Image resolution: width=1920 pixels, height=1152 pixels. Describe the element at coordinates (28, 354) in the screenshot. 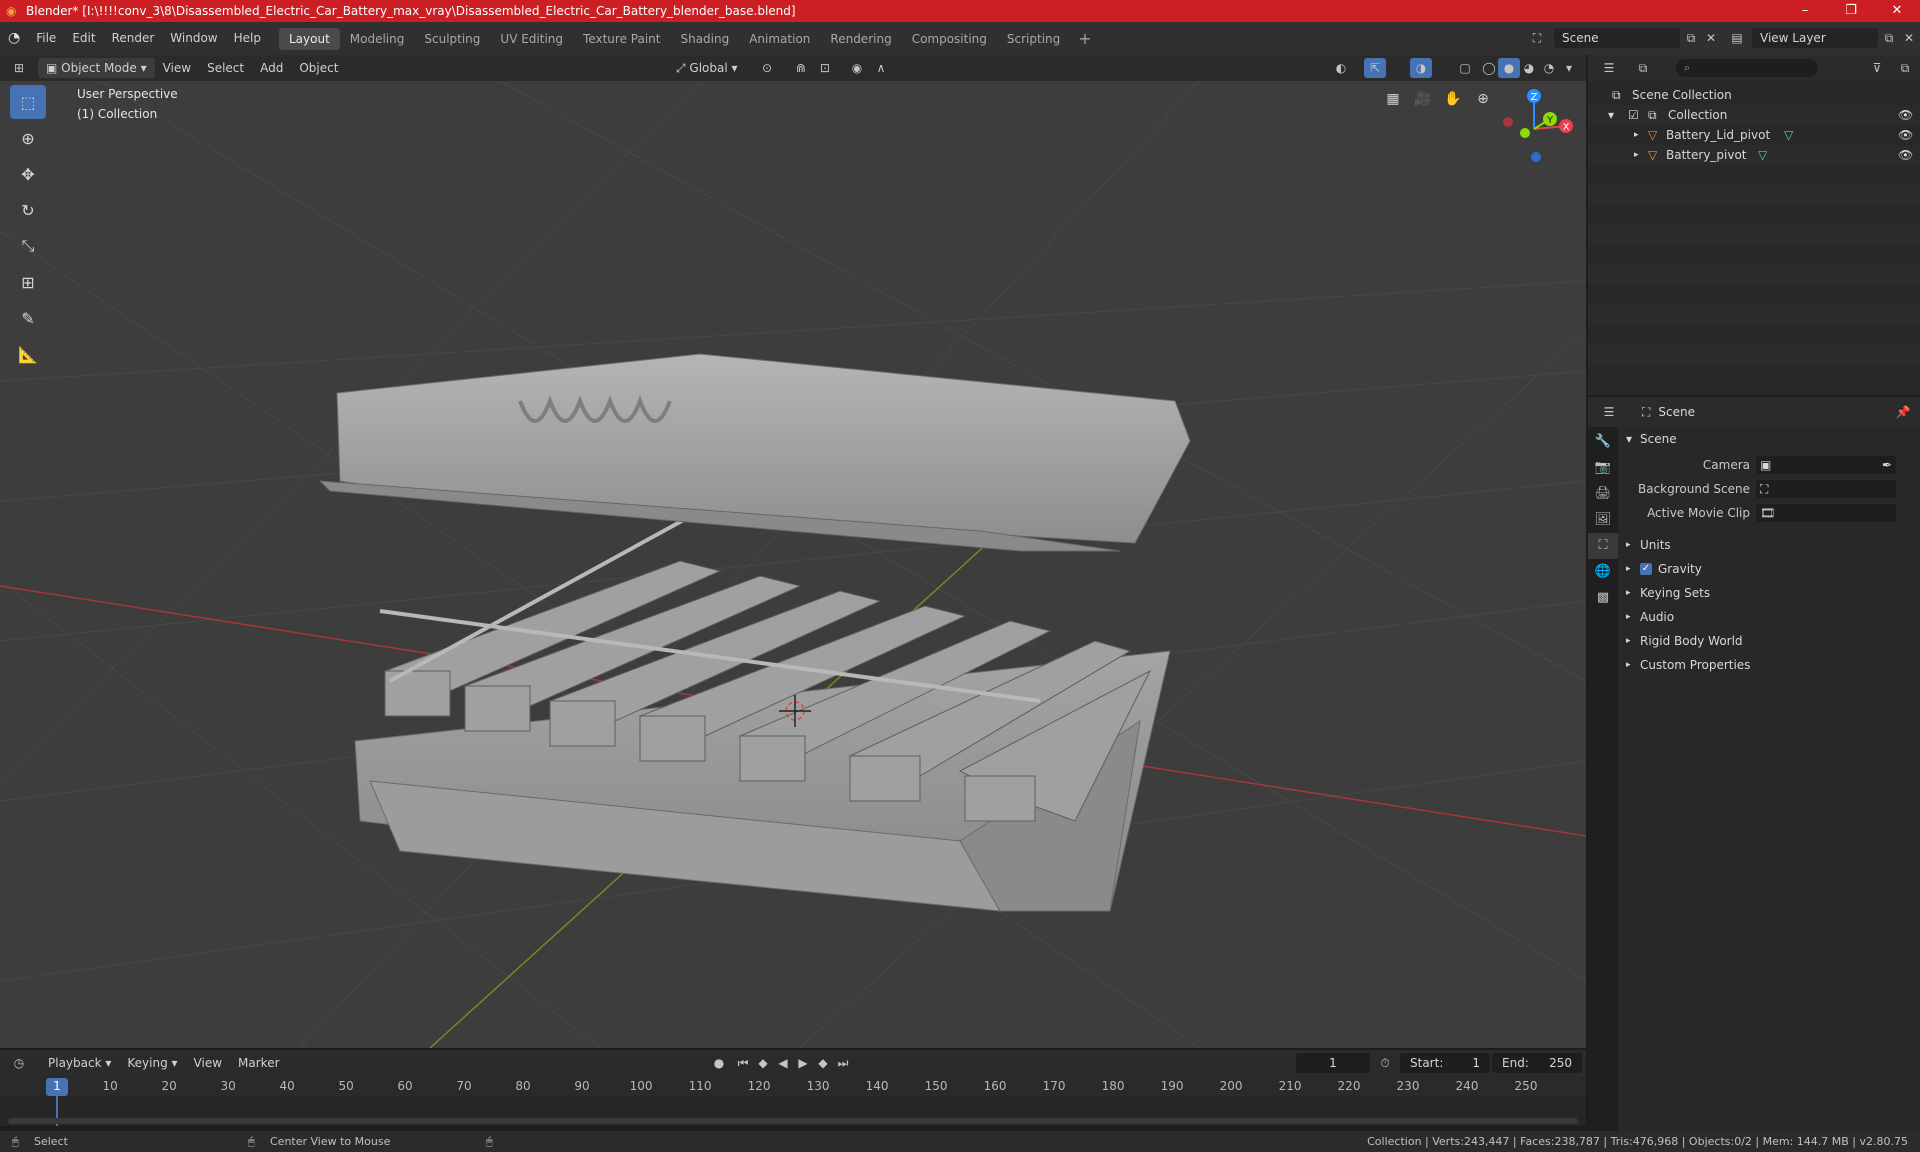

I see `measure-tool-icon: 📐` at that location.